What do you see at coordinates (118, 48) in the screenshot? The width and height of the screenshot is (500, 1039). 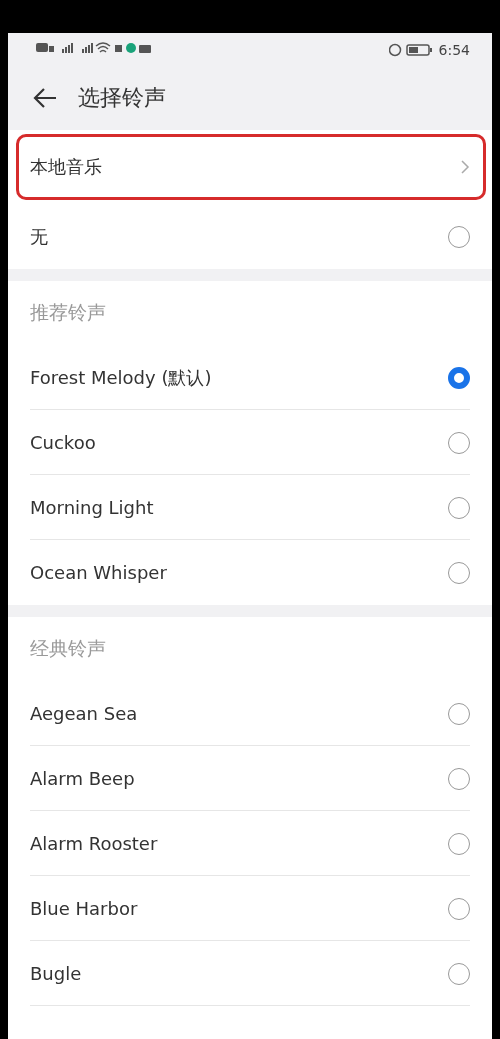 I see `square-icon` at bounding box center [118, 48].